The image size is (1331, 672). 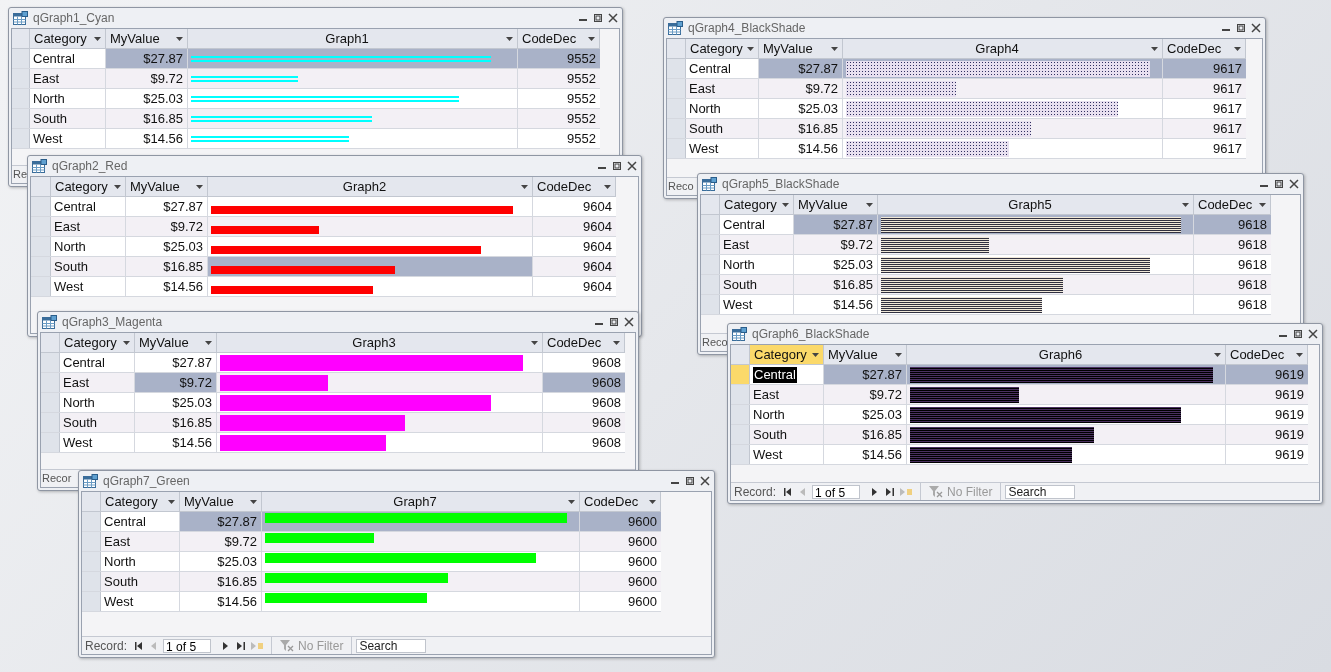 What do you see at coordinates (936, 491) in the screenshot?
I see `filter-icon` at bounding box center [936, 491].